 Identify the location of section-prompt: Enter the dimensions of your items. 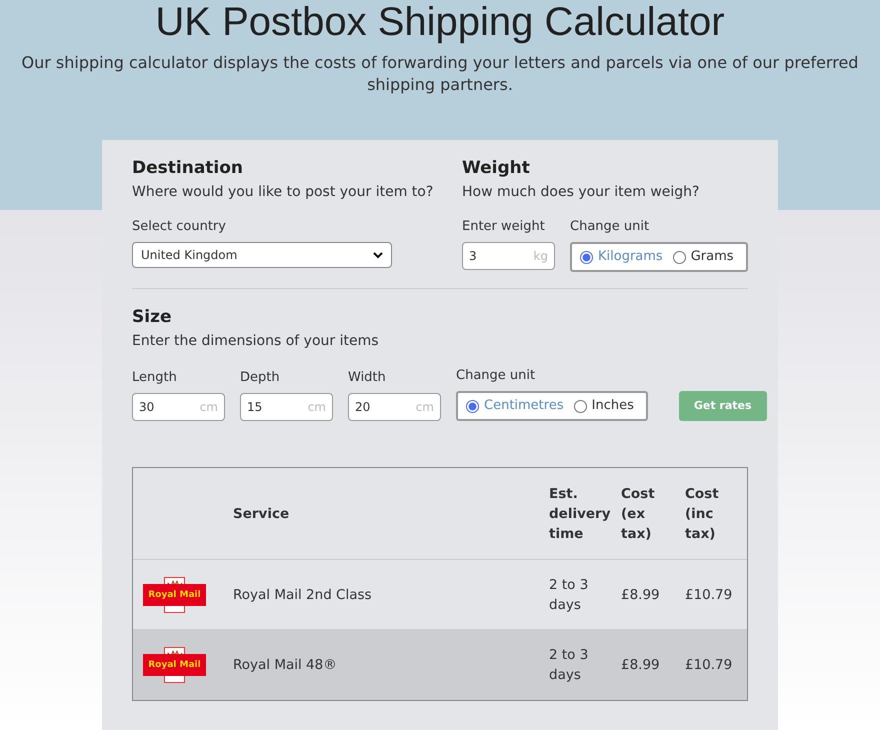
(256, 341).